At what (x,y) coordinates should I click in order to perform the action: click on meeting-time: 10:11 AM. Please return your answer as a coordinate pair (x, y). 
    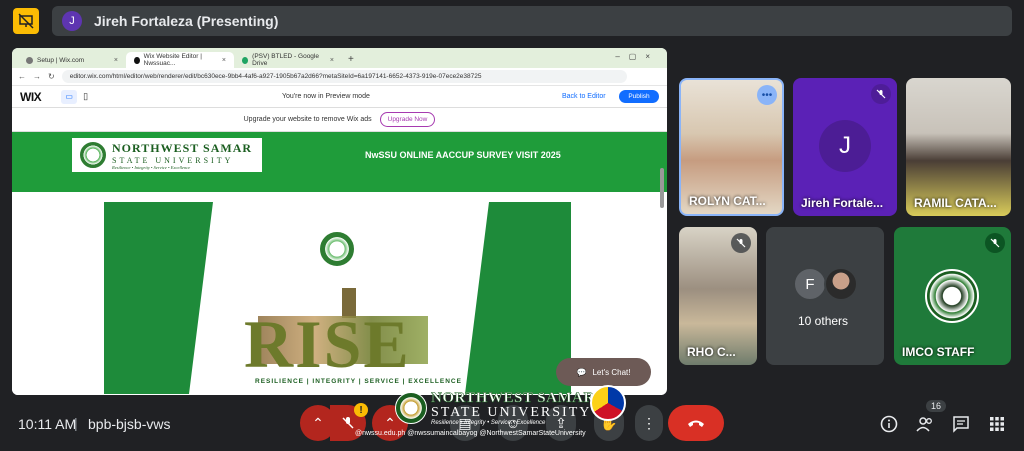
    Looking at the image, I should click on (47, 424).